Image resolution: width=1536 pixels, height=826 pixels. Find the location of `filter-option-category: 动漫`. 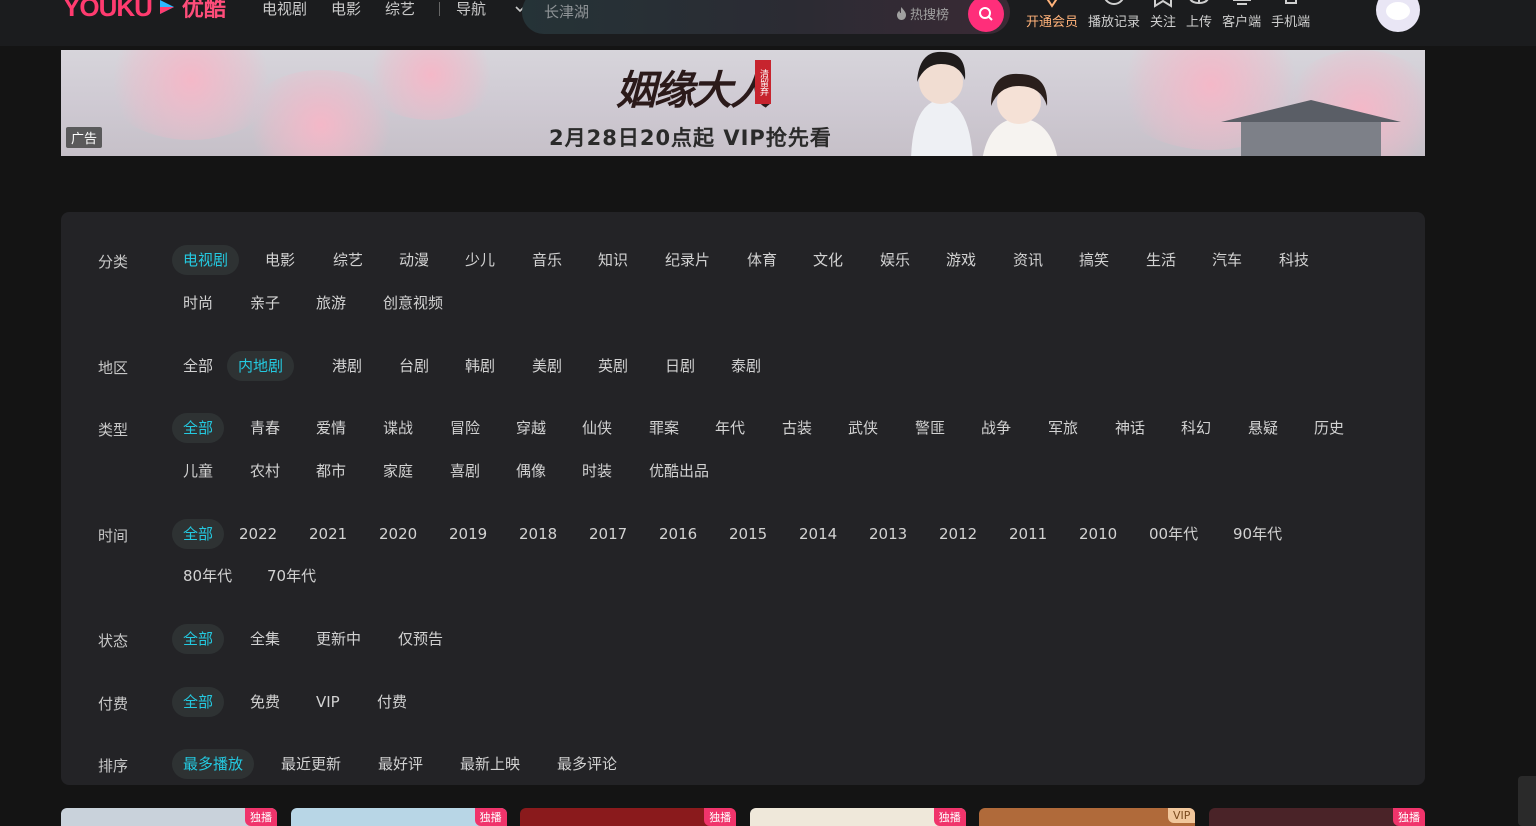

filter-option-category: 动漫 is located at coordinates (414, 260).